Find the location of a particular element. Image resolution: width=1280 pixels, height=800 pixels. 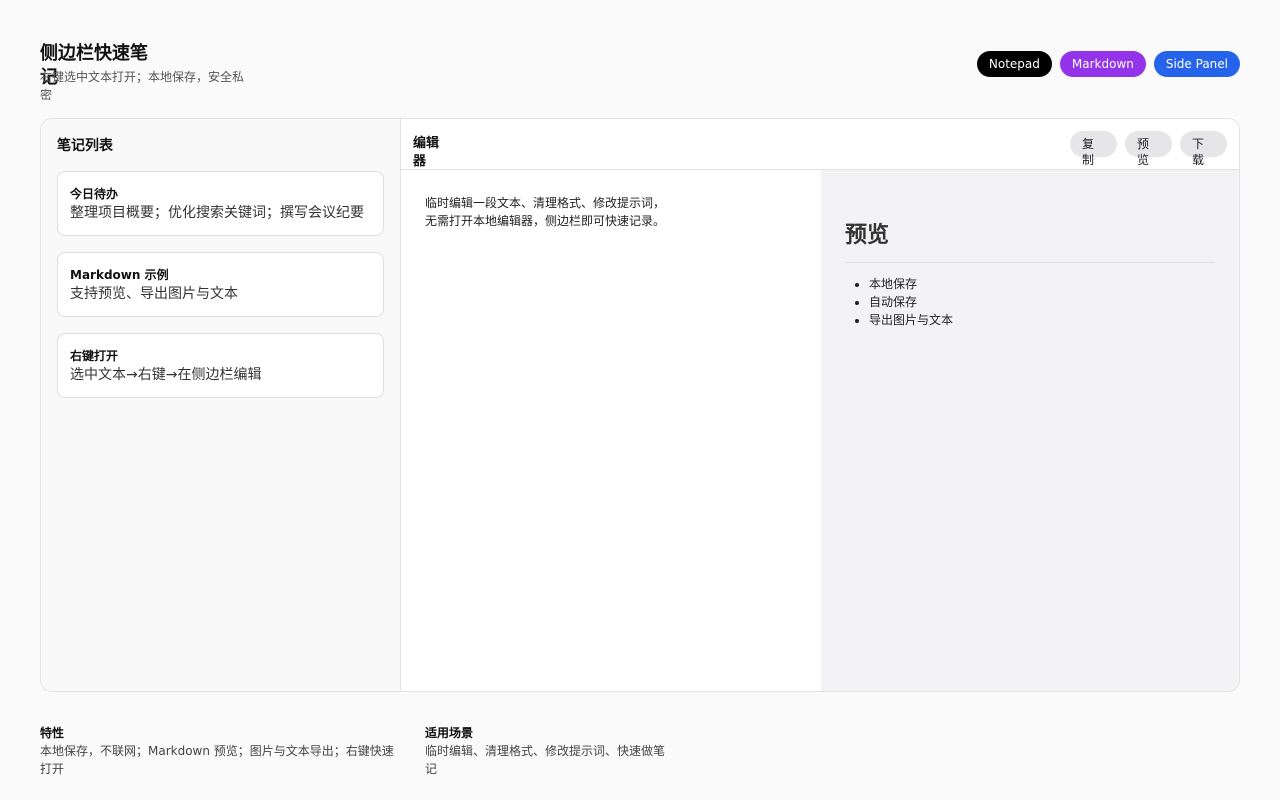

copy-button-label: 复制 is located at coordinates (1088, 152).